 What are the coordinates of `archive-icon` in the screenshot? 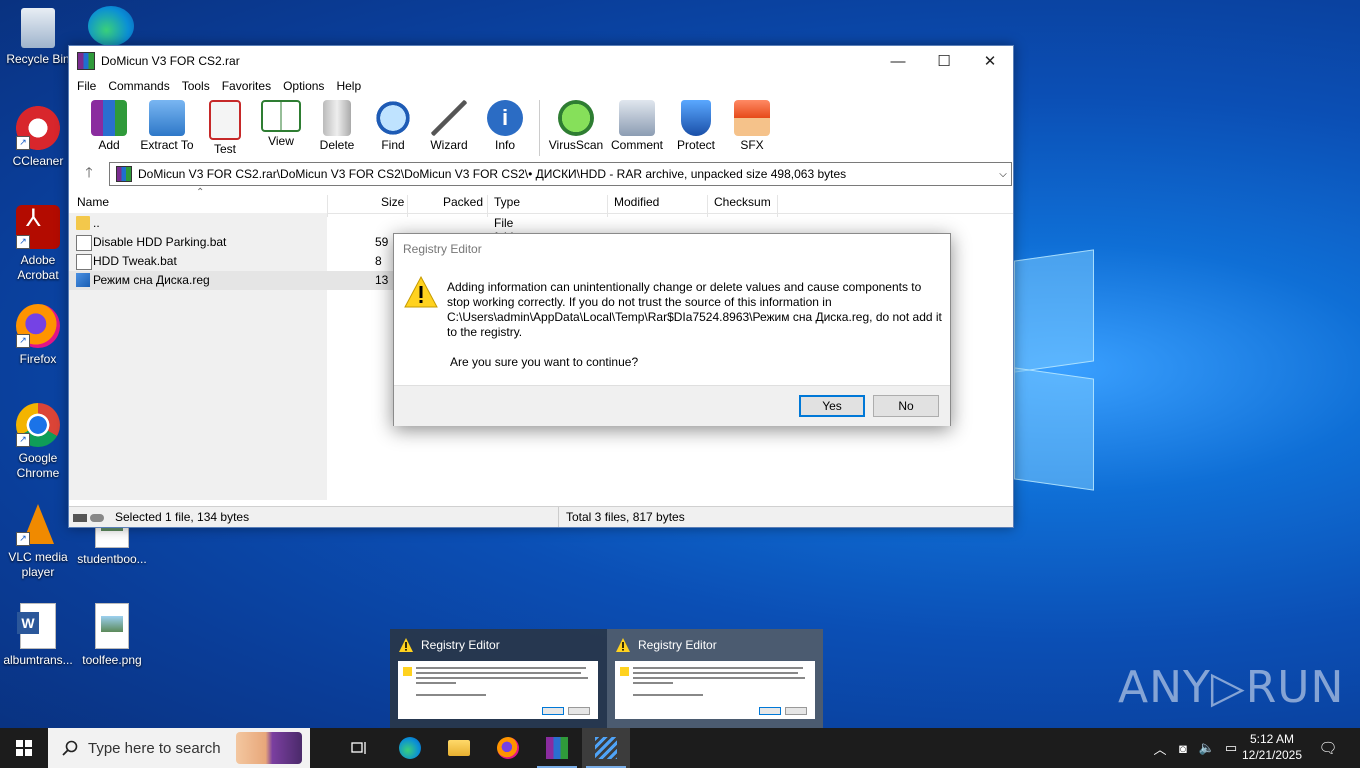 It's located at (124, 174).